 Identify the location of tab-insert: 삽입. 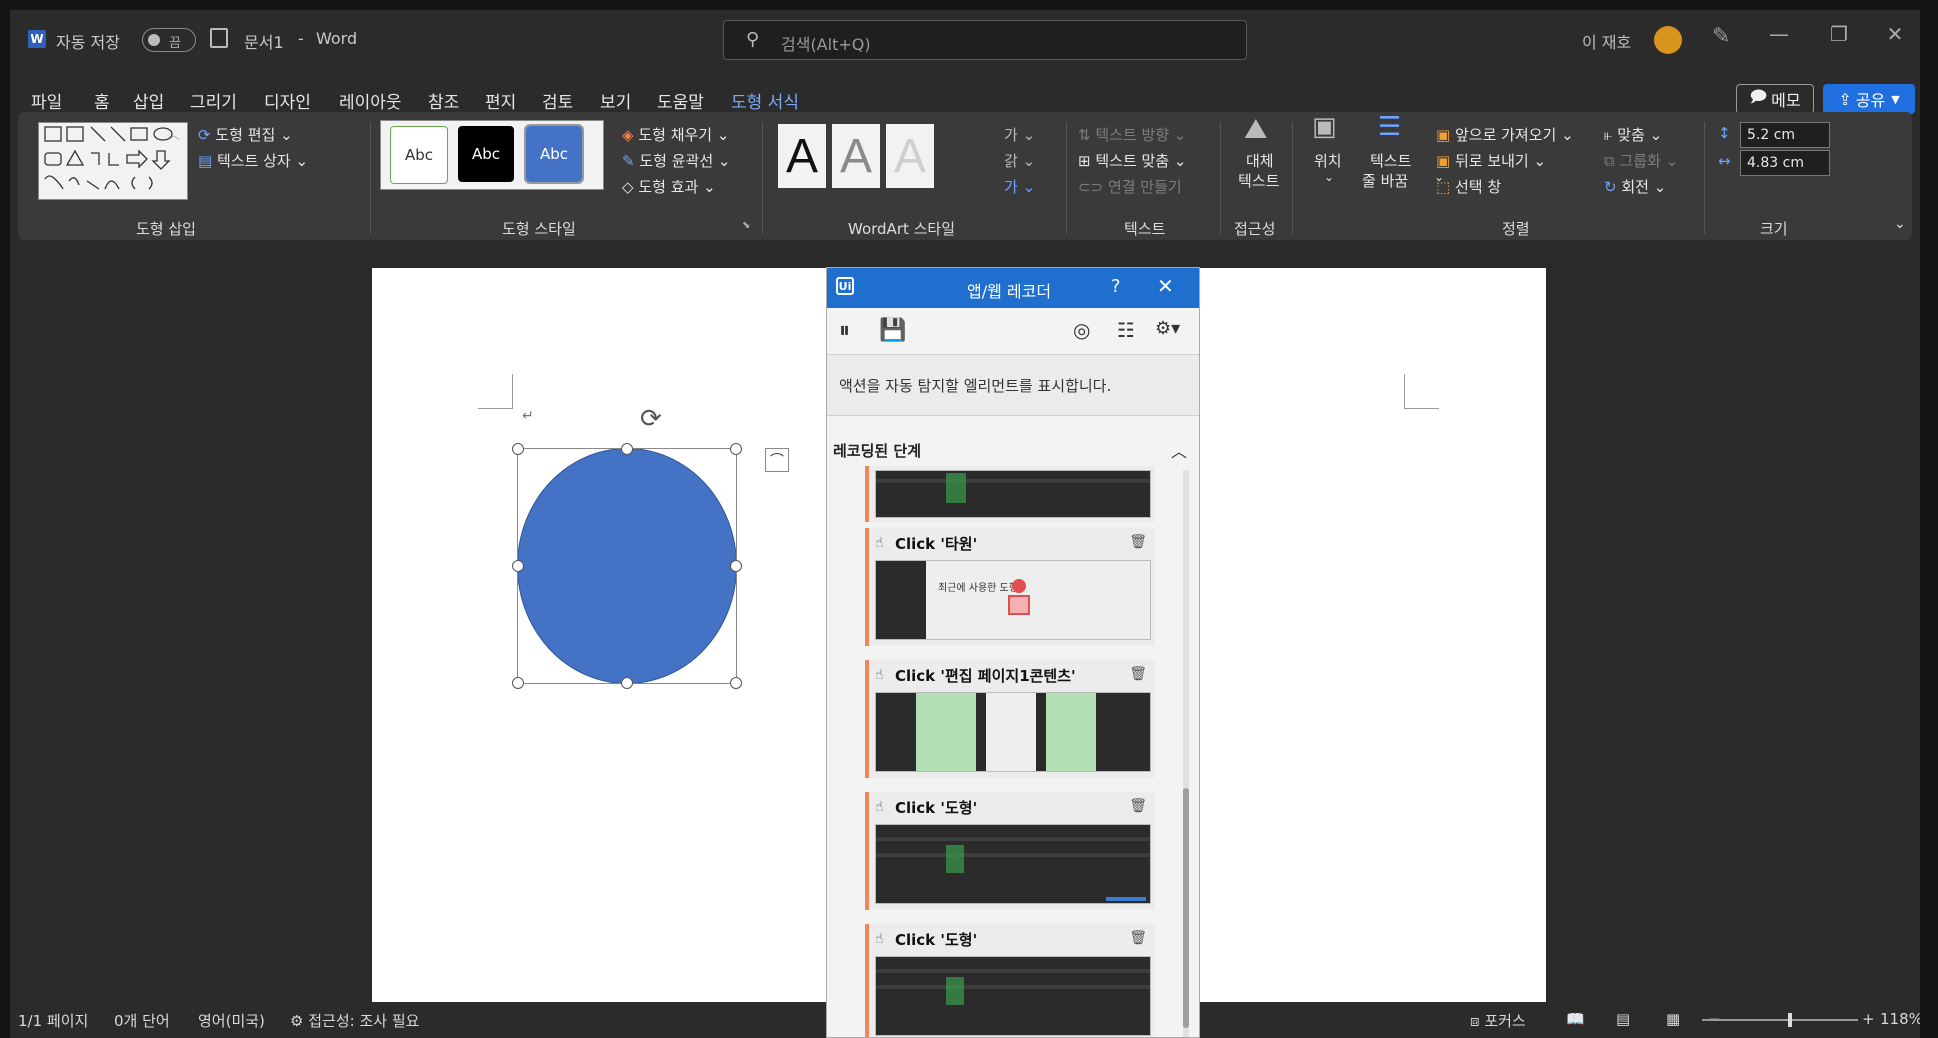
(148, 100).